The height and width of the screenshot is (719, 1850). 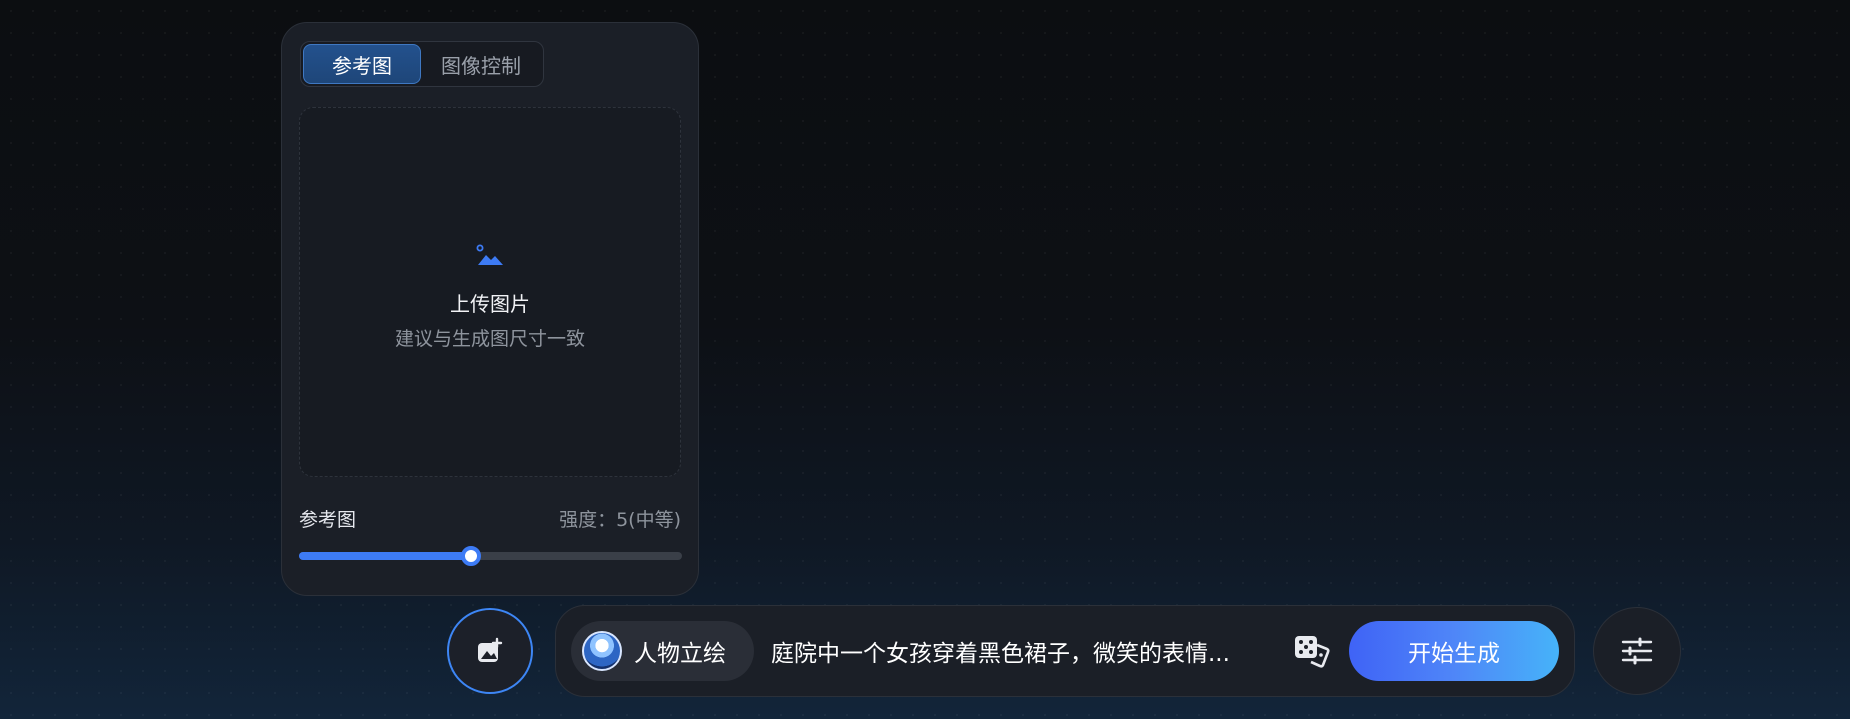 What do you see at coordinates (362, 64) in the screenshot?
I see `tab-reference-image: 参考图` at bounding box center [362, 64].